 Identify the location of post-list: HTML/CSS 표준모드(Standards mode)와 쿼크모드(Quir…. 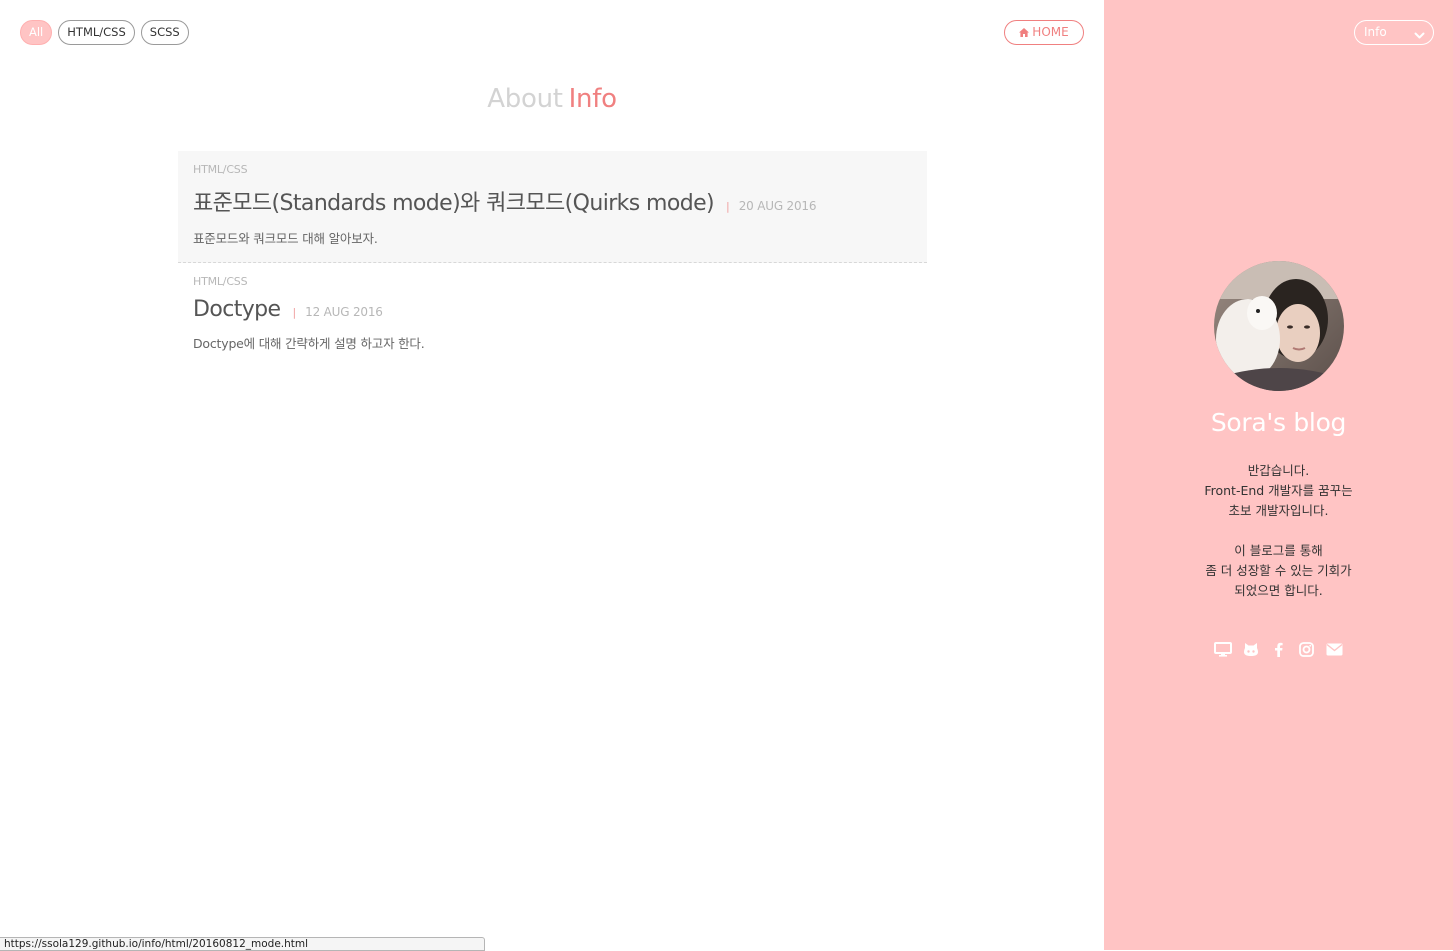
(552, 263).